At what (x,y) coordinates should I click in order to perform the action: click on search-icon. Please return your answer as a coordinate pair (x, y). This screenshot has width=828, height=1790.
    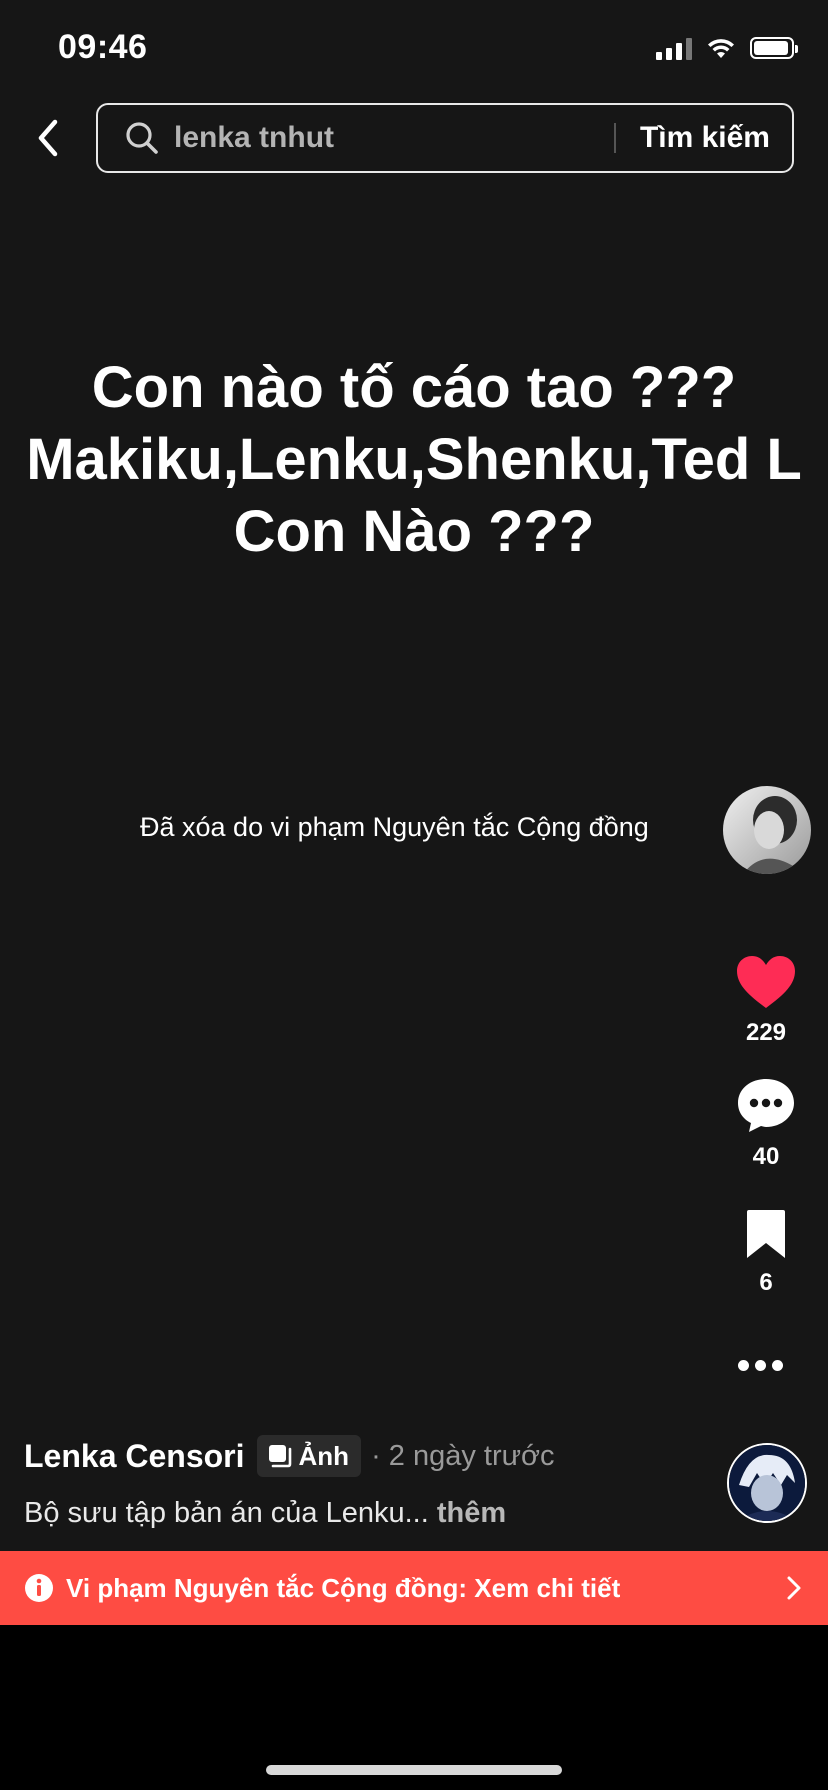
    Looking at the image, I should click on (142, 138).